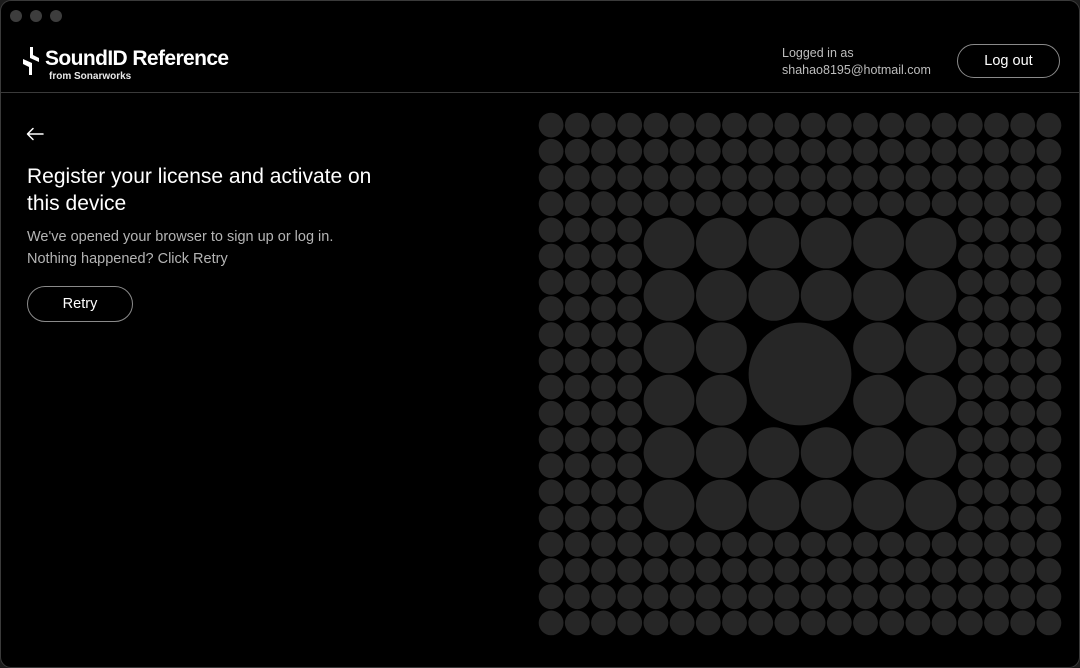 This screenshot has width=1080, height=668. I want to click on account-info: Logged in as shahao8195@hotmail.com, so click(856, 62).